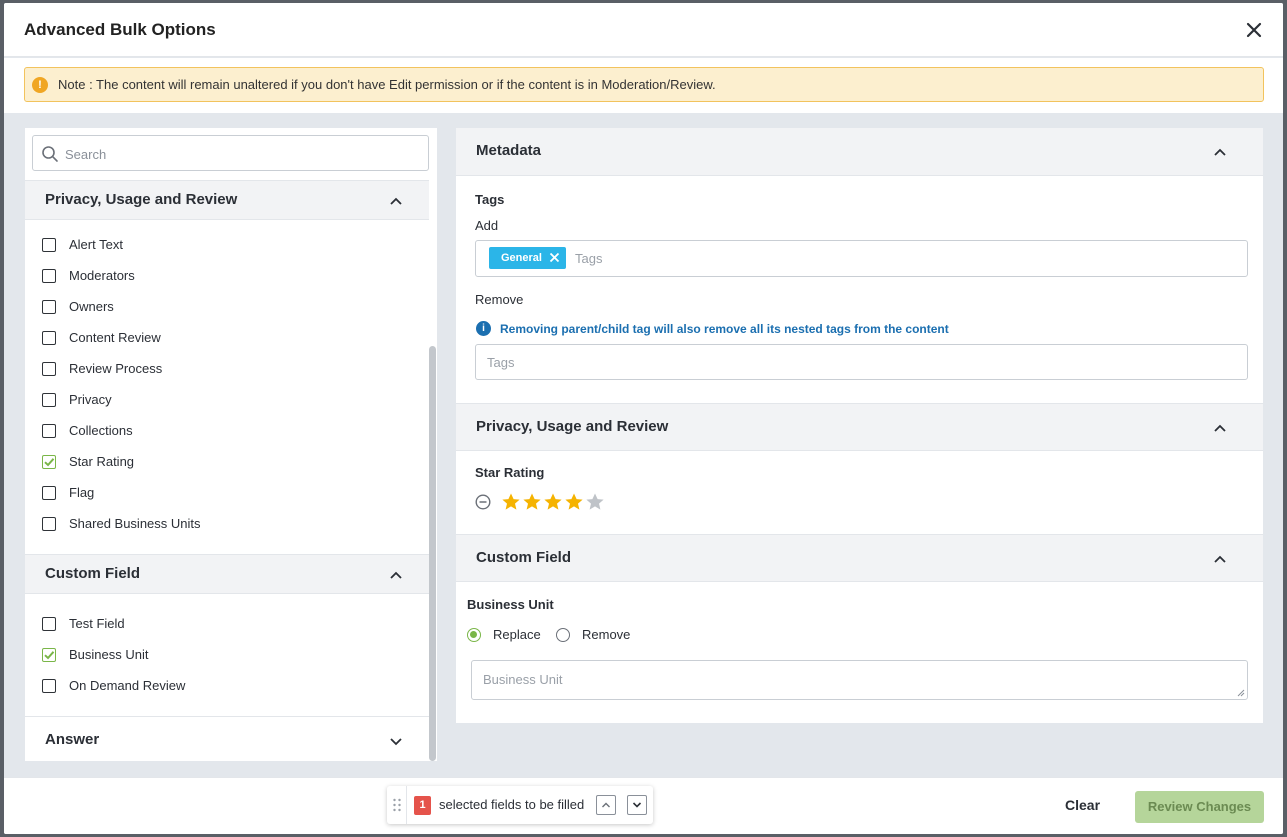 The image size is (1287, 837). What do you see at coordinates (227, 574) in the screenshot?
I see `section-header-custom-field: Custom Field` at bounding box center [227, 574].